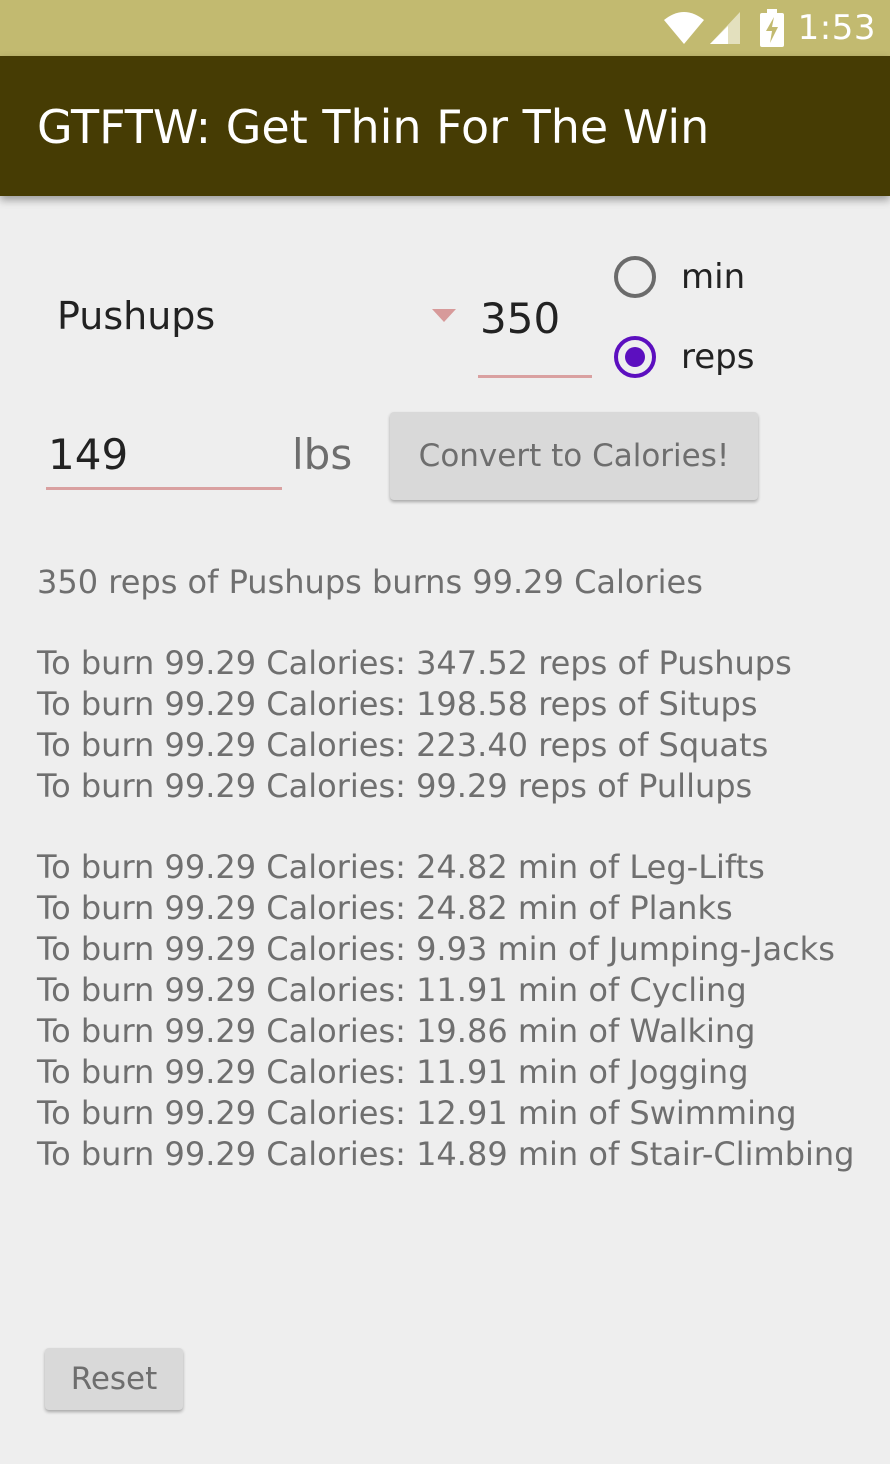  I want to click on status-icons: 1:53, so click(769, 28).